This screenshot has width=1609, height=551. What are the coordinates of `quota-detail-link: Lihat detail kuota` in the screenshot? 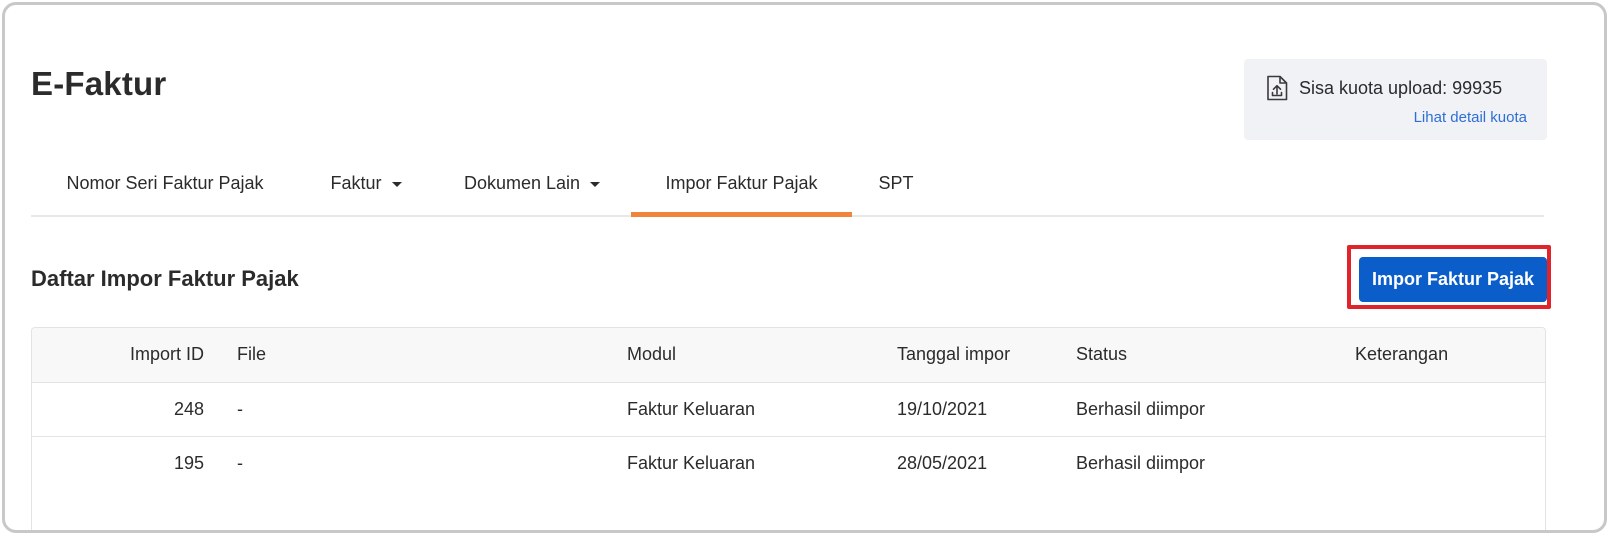 It's located at (1470, 117).